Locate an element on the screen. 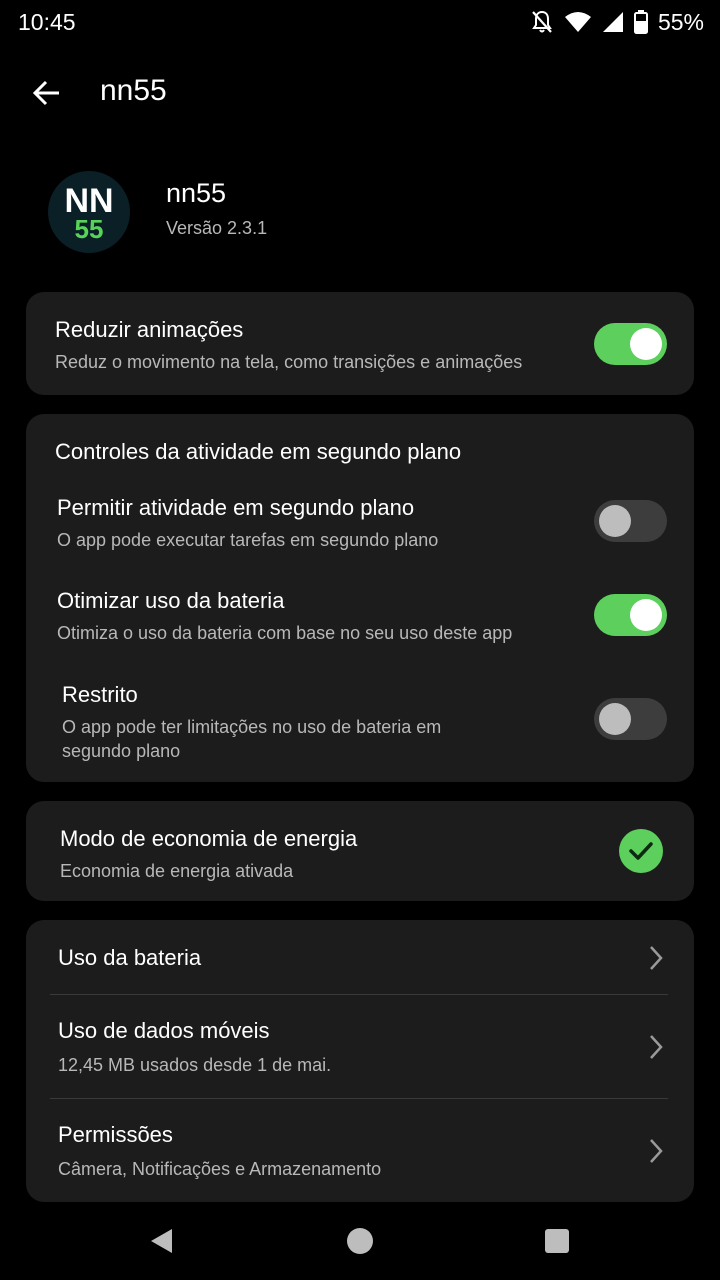  app-icon: NN 55 is located at coordinates (89, 212).